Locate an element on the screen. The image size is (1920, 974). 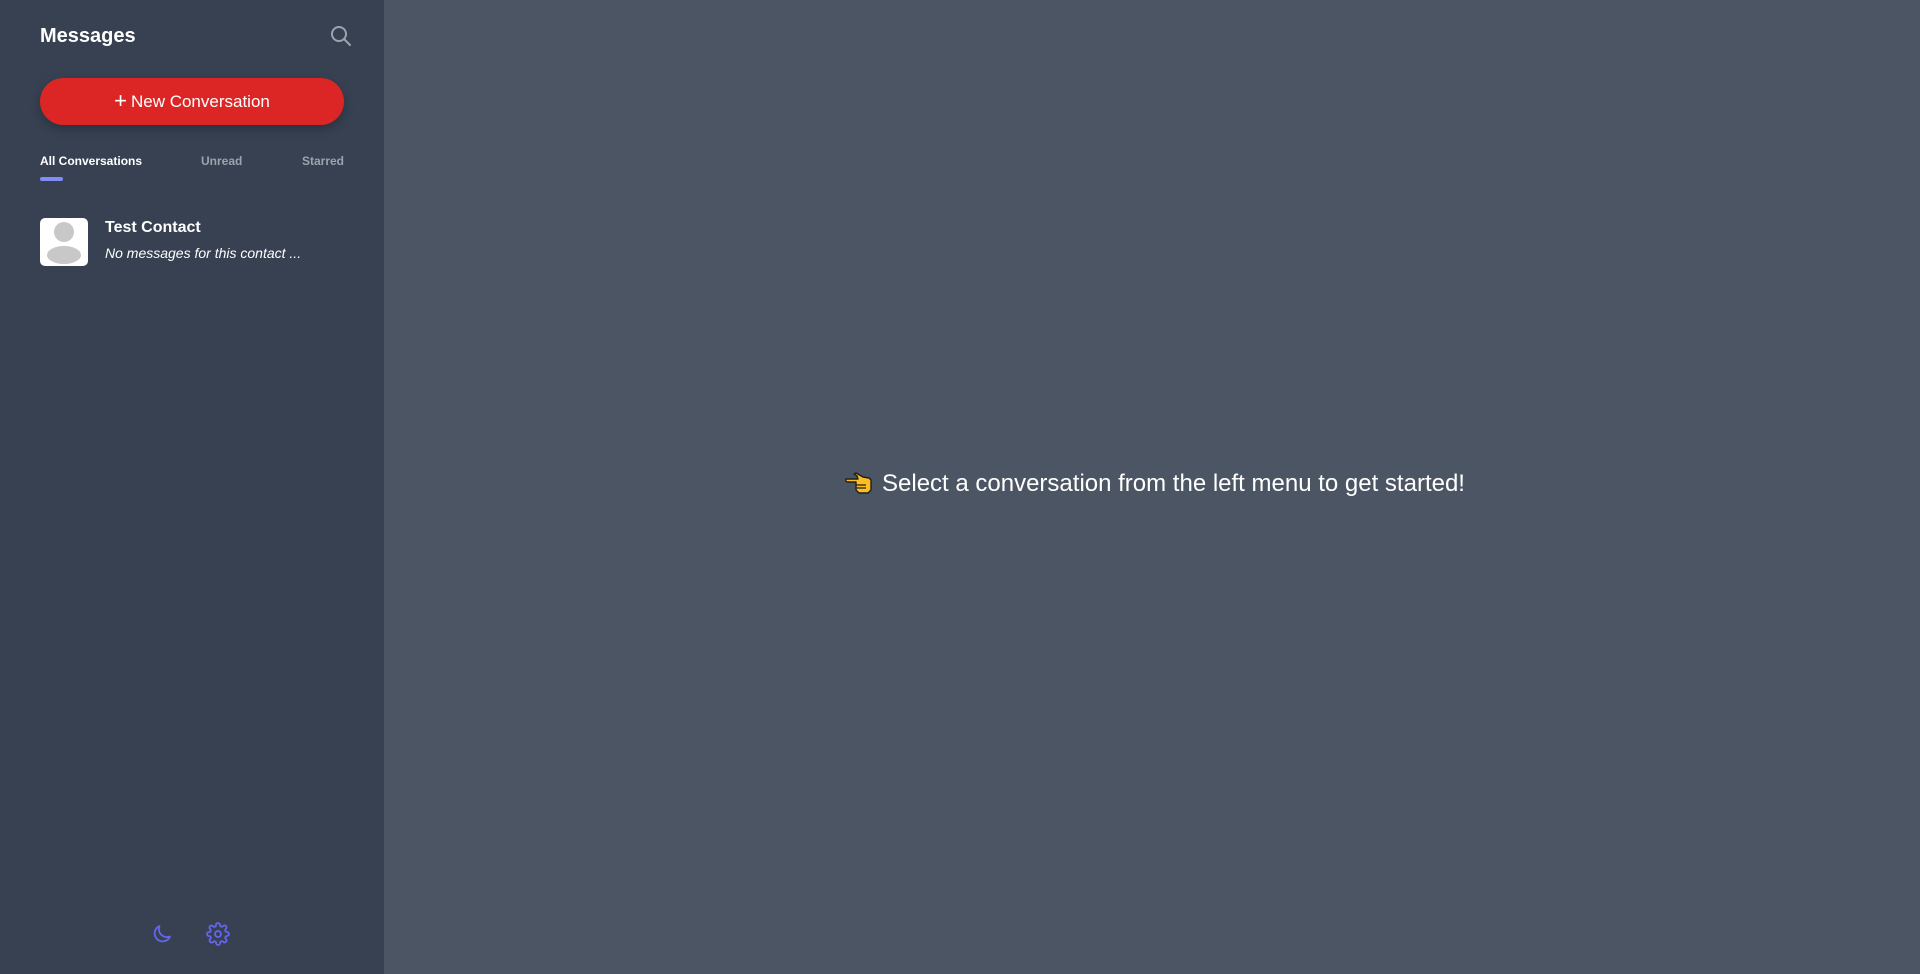
search-icon is located at coordinates (341, 36).